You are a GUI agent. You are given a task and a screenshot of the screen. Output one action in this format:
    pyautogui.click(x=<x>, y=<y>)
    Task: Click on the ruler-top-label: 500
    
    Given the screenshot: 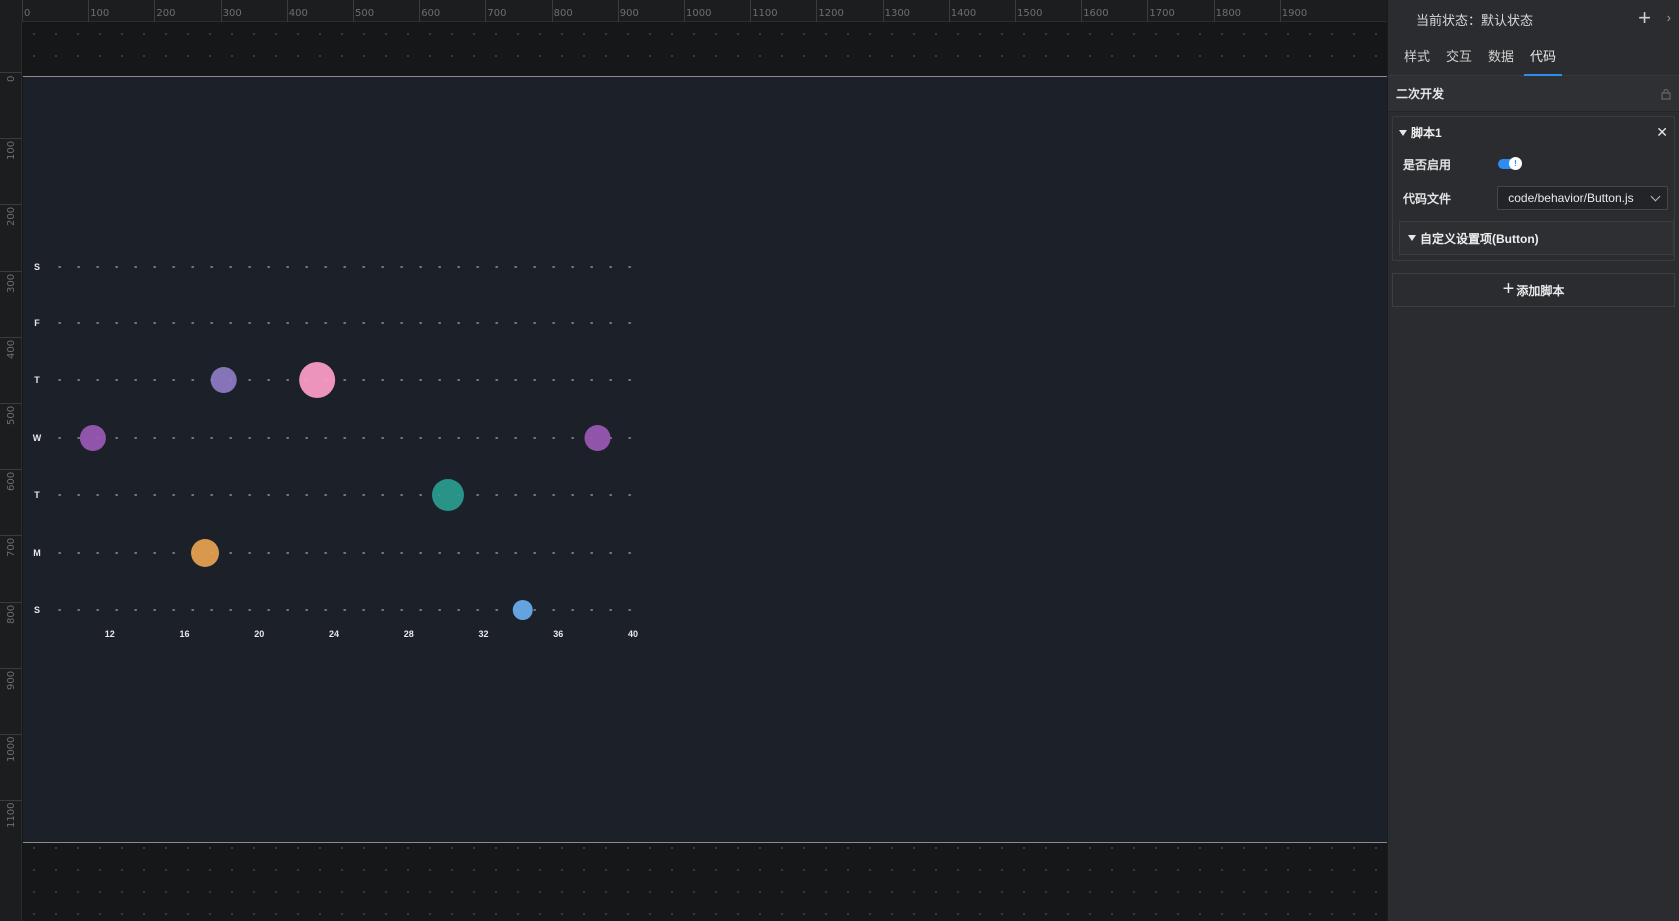 What is the action you would take?
    pyautogui.click(x=365, y=13)
    